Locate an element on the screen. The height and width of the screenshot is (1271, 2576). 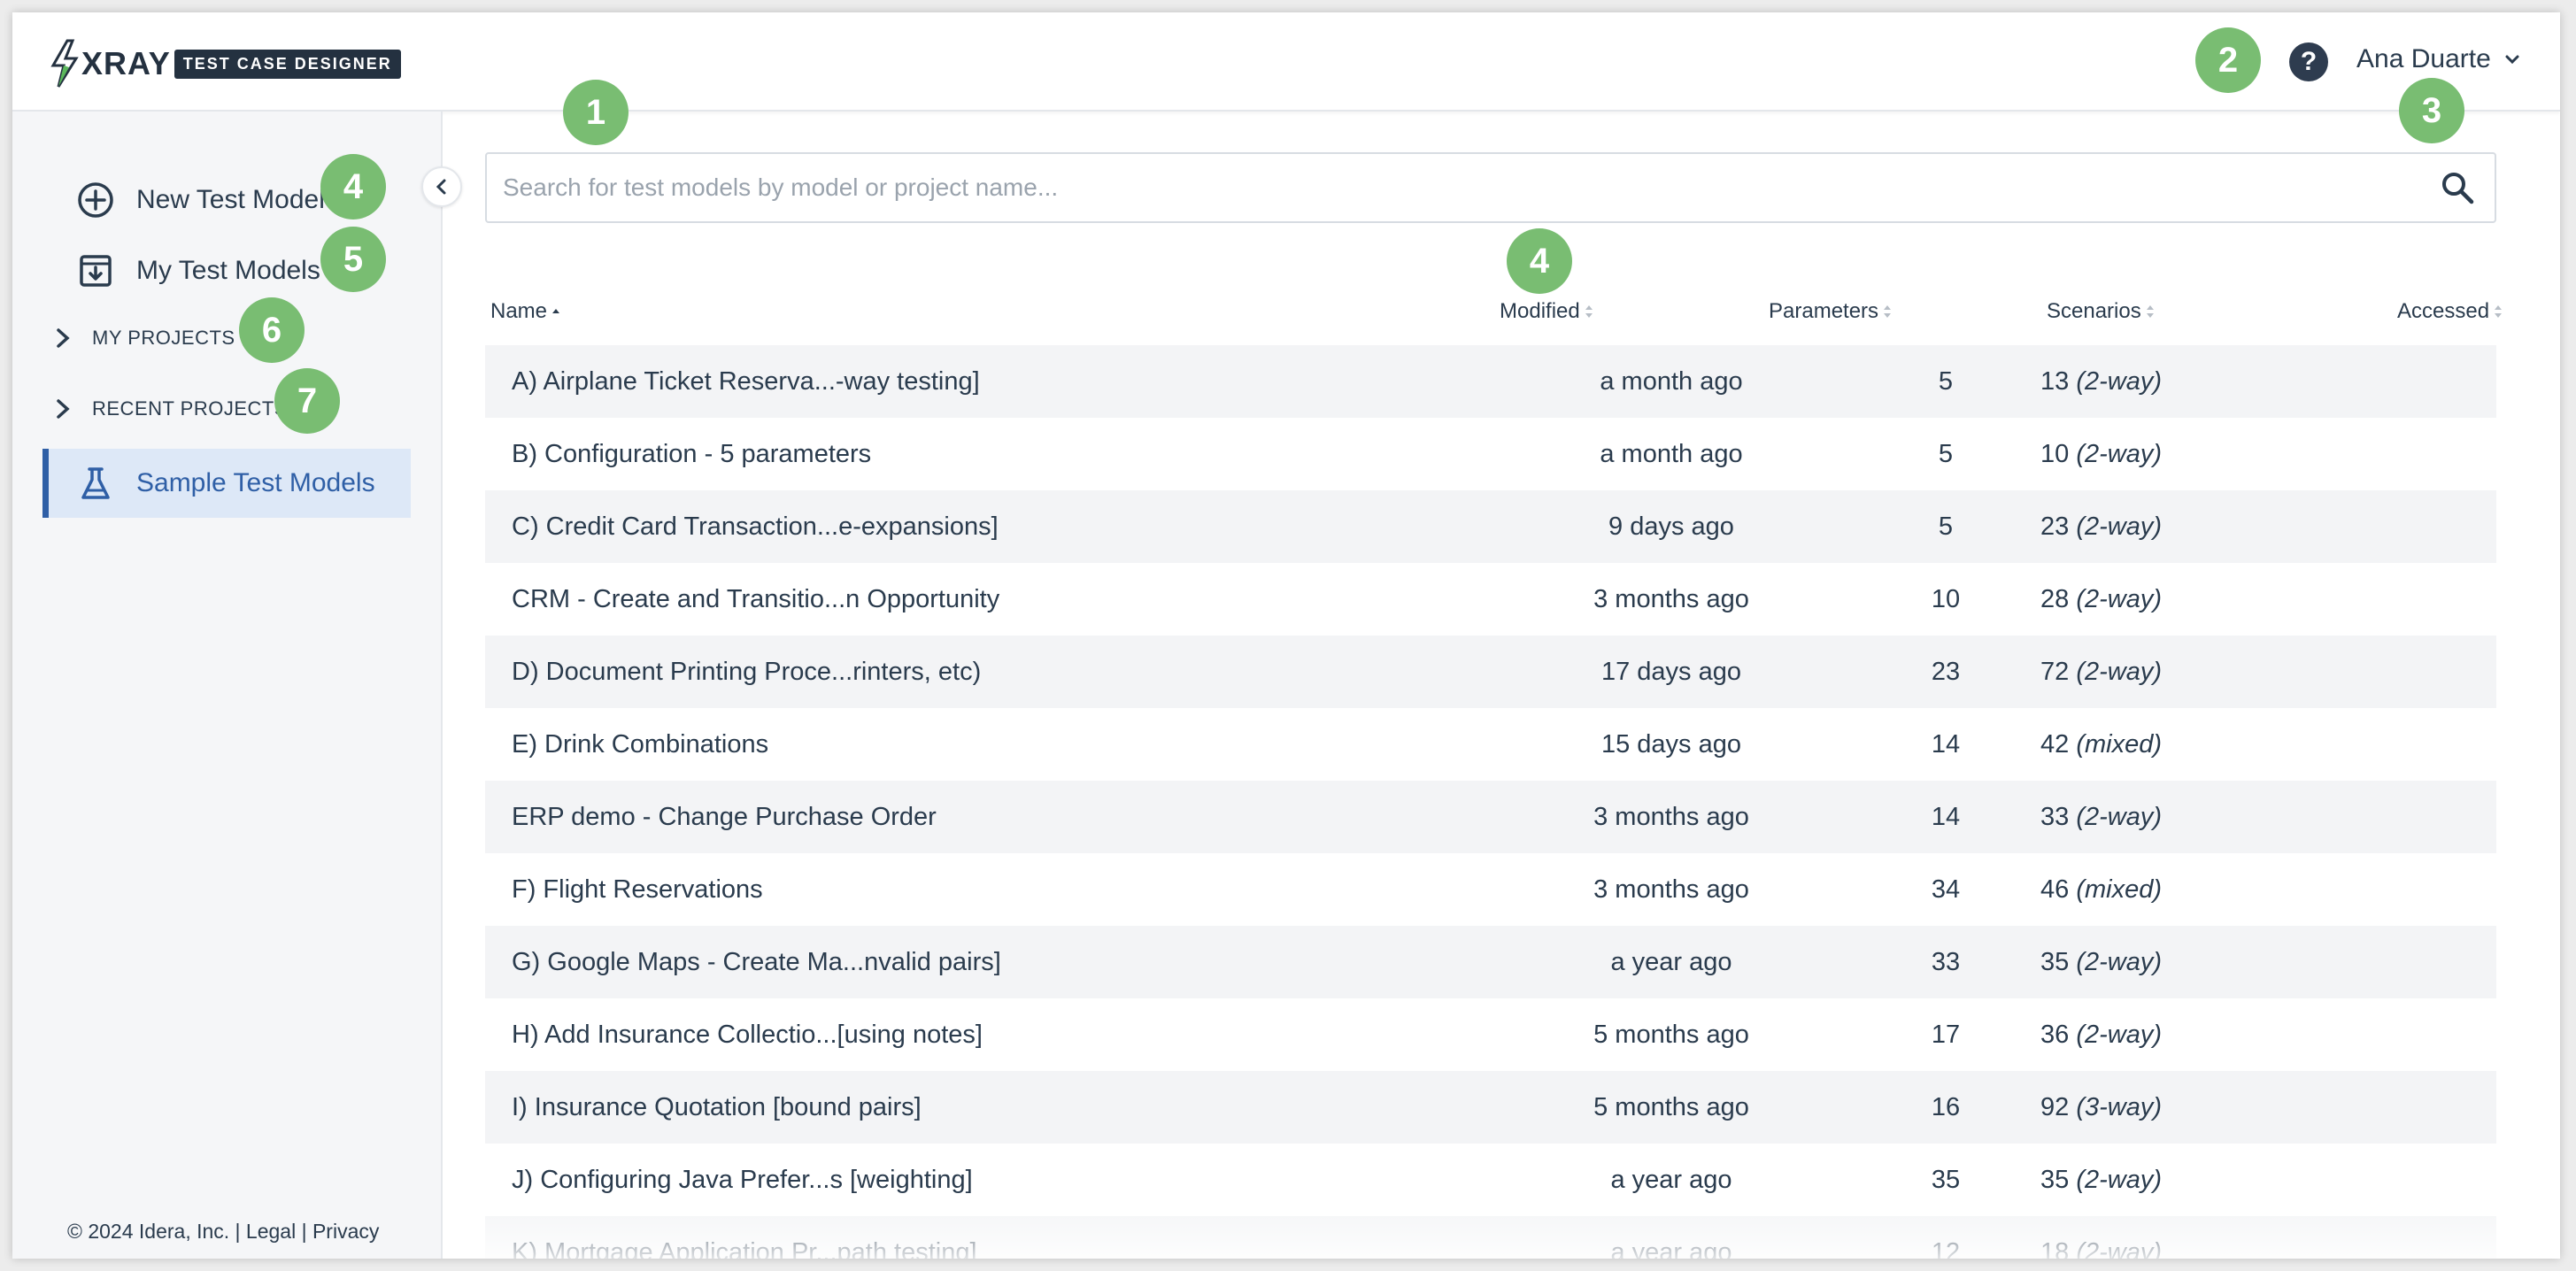
scenarios-value: 42 (mixed) is located at coordinates (2101, 744).